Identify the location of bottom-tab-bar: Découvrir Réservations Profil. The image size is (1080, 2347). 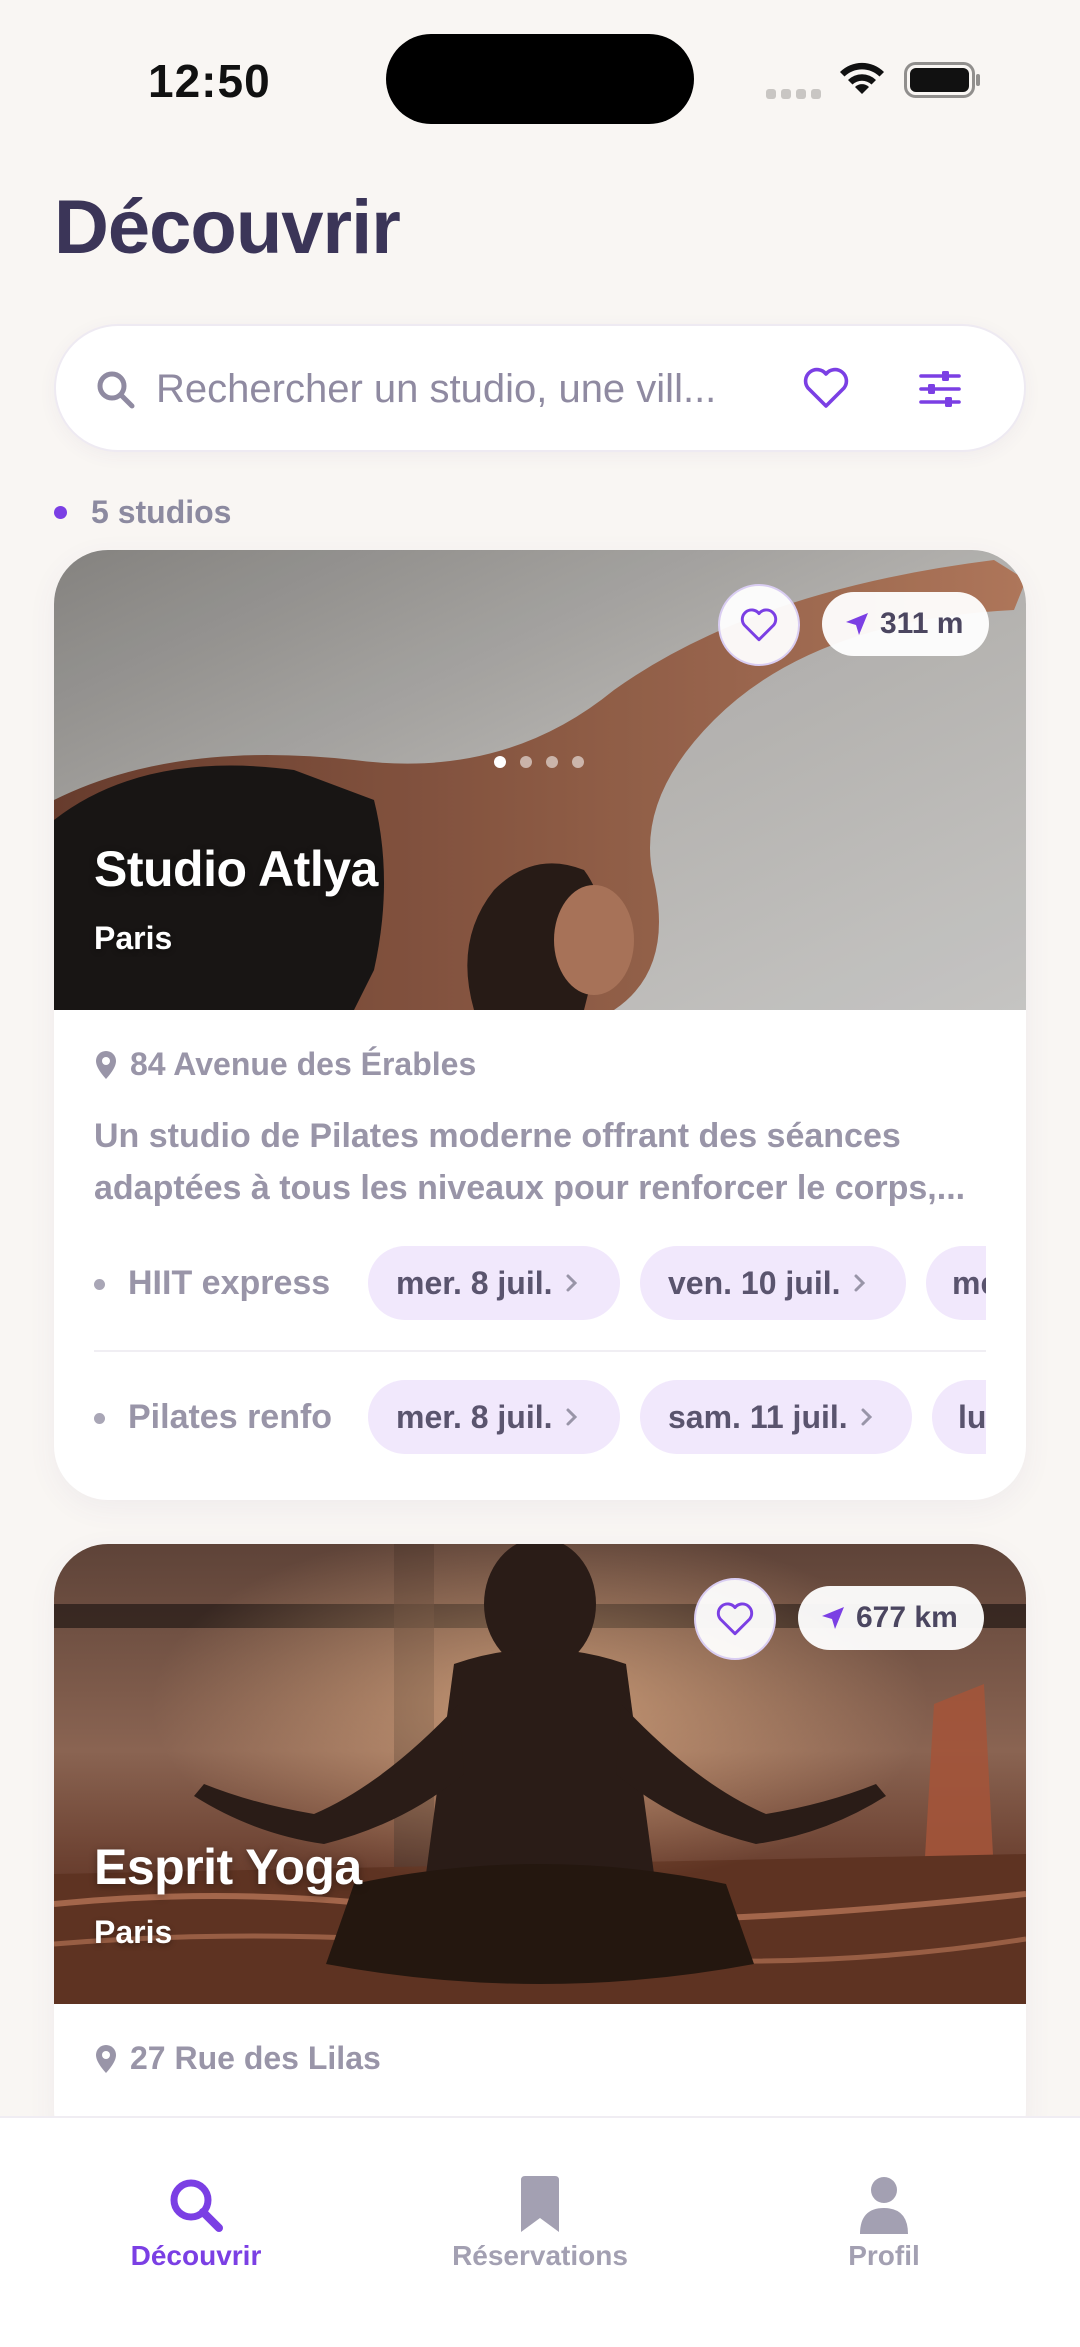
(540, 2231).